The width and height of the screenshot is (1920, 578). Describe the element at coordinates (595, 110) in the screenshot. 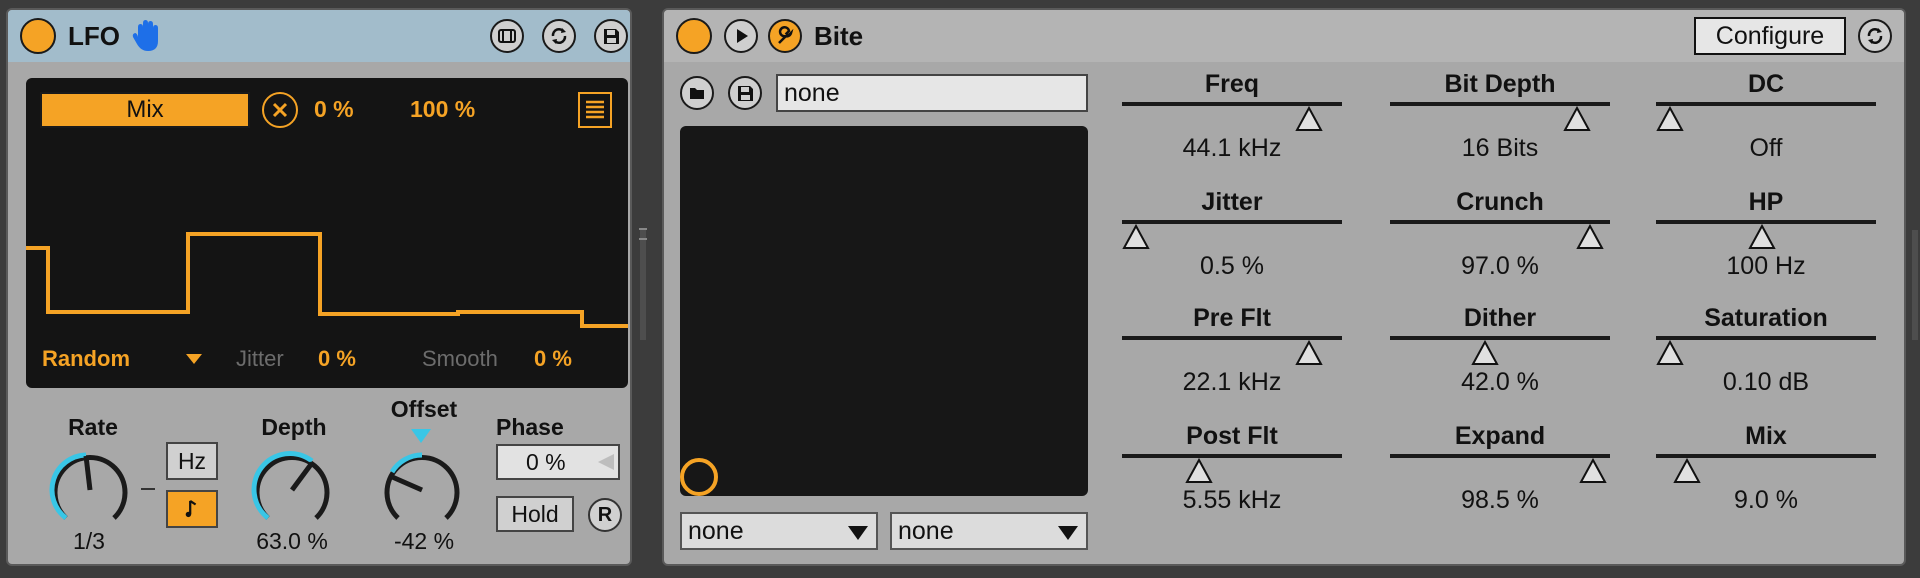

I see `menu-icon` at that location.